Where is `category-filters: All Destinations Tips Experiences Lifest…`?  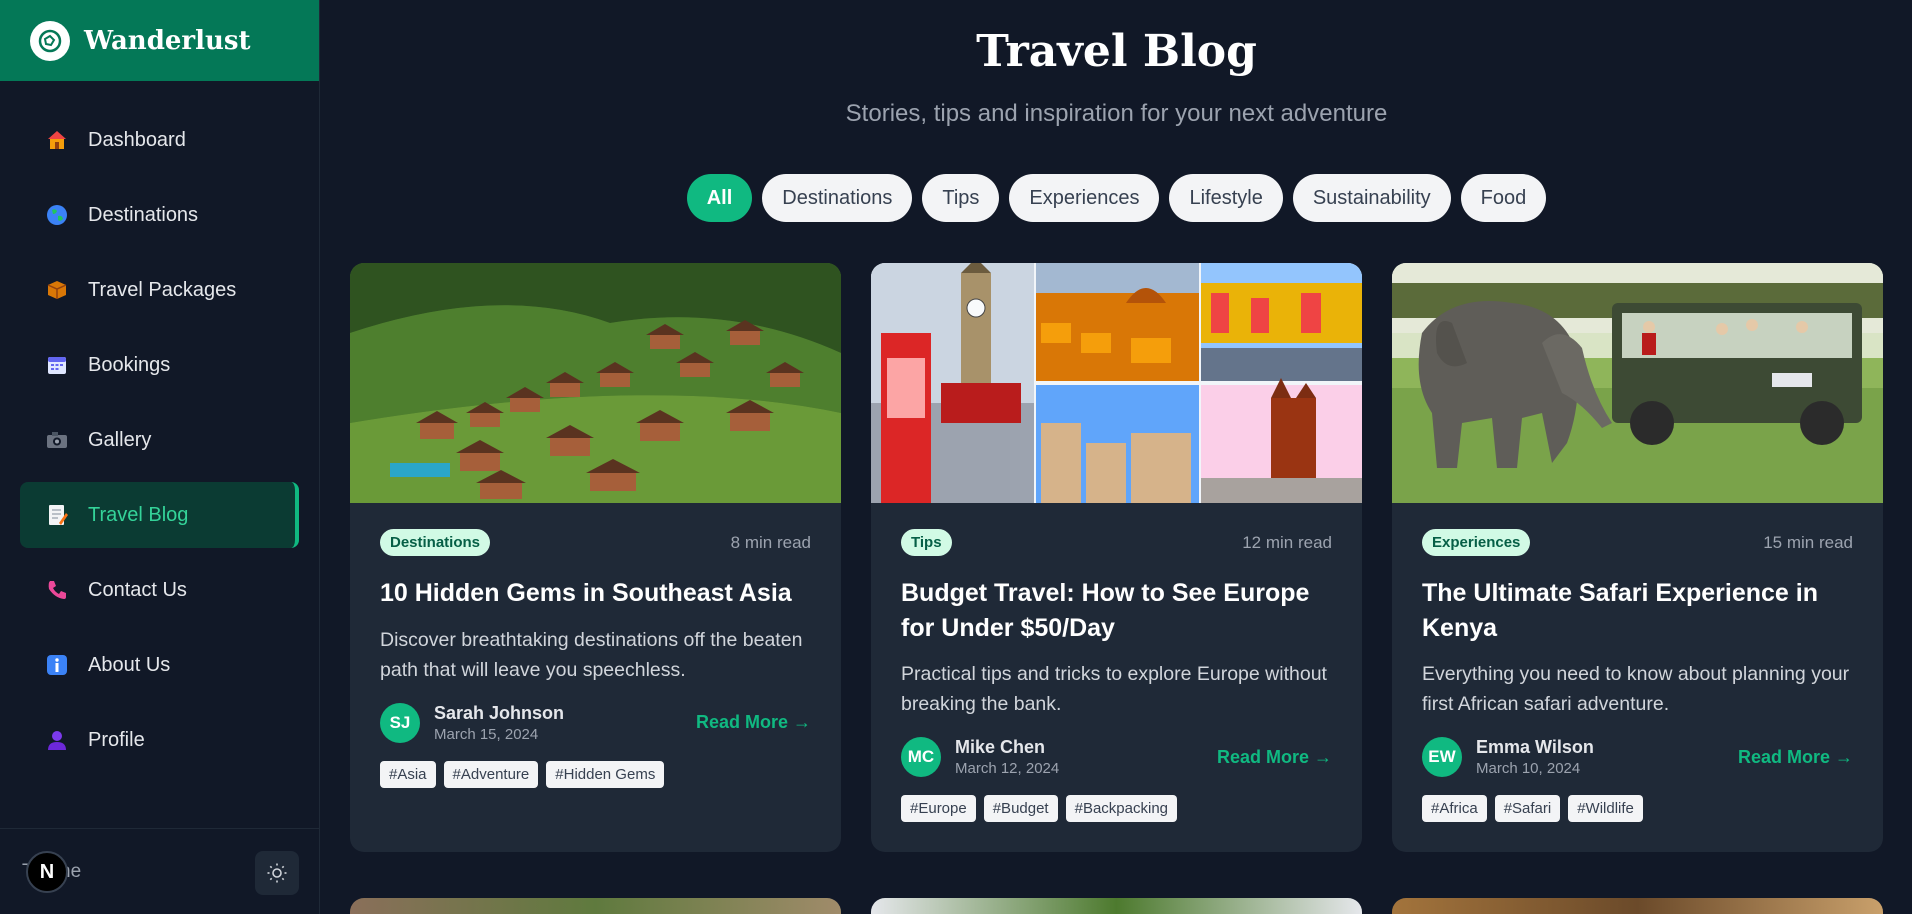
category-filters: All Destinations Tips Experiences Lifest… is located at coordinates (1116, 198).